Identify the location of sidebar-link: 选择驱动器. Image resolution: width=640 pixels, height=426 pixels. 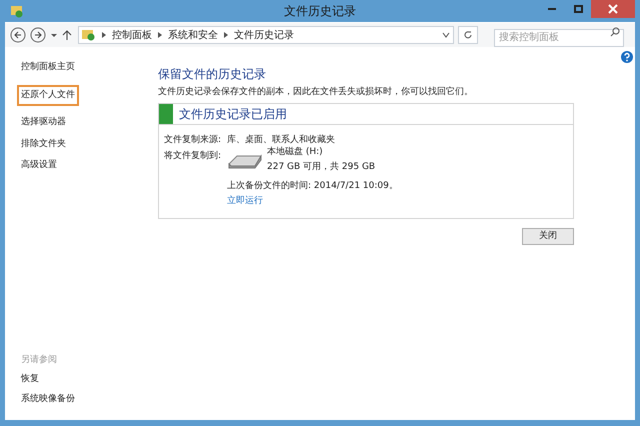
(43, 123).